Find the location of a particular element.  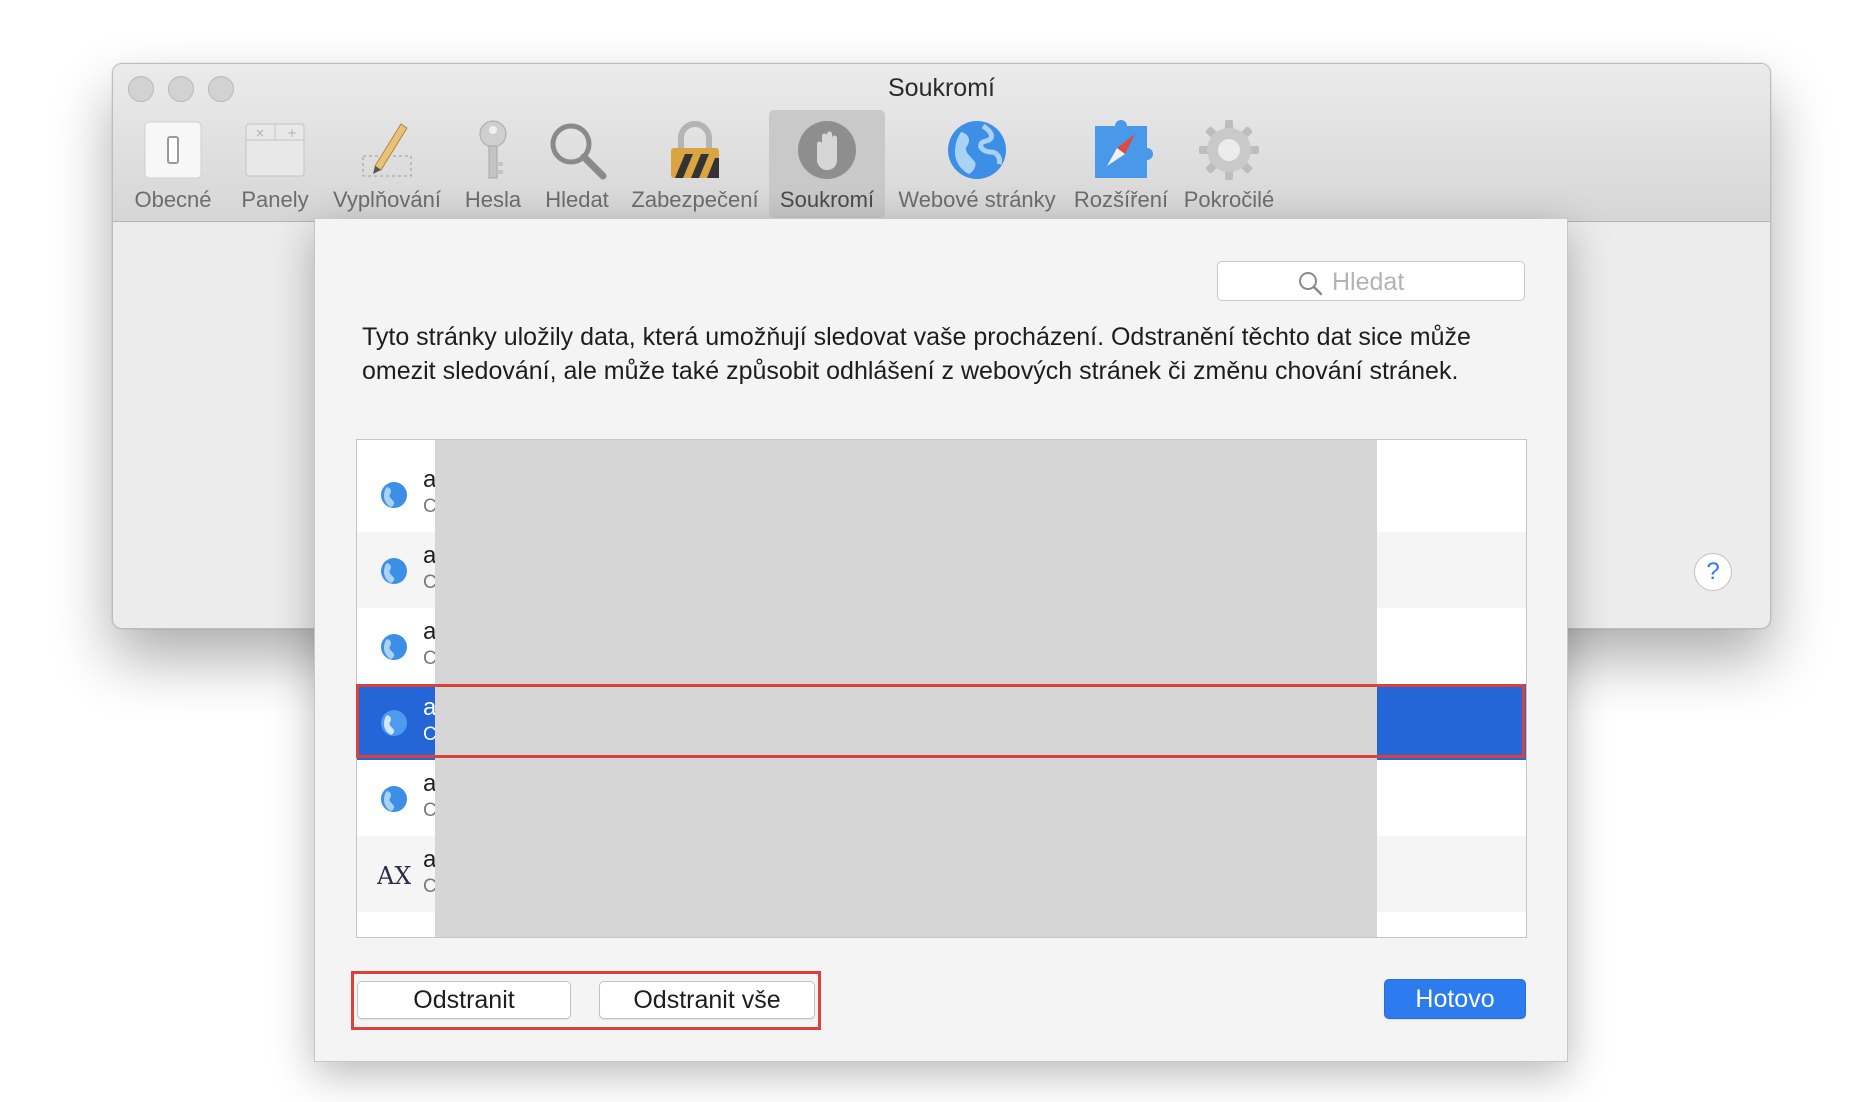

tab-panely: × + Panely is located at coordinates (275, 164).